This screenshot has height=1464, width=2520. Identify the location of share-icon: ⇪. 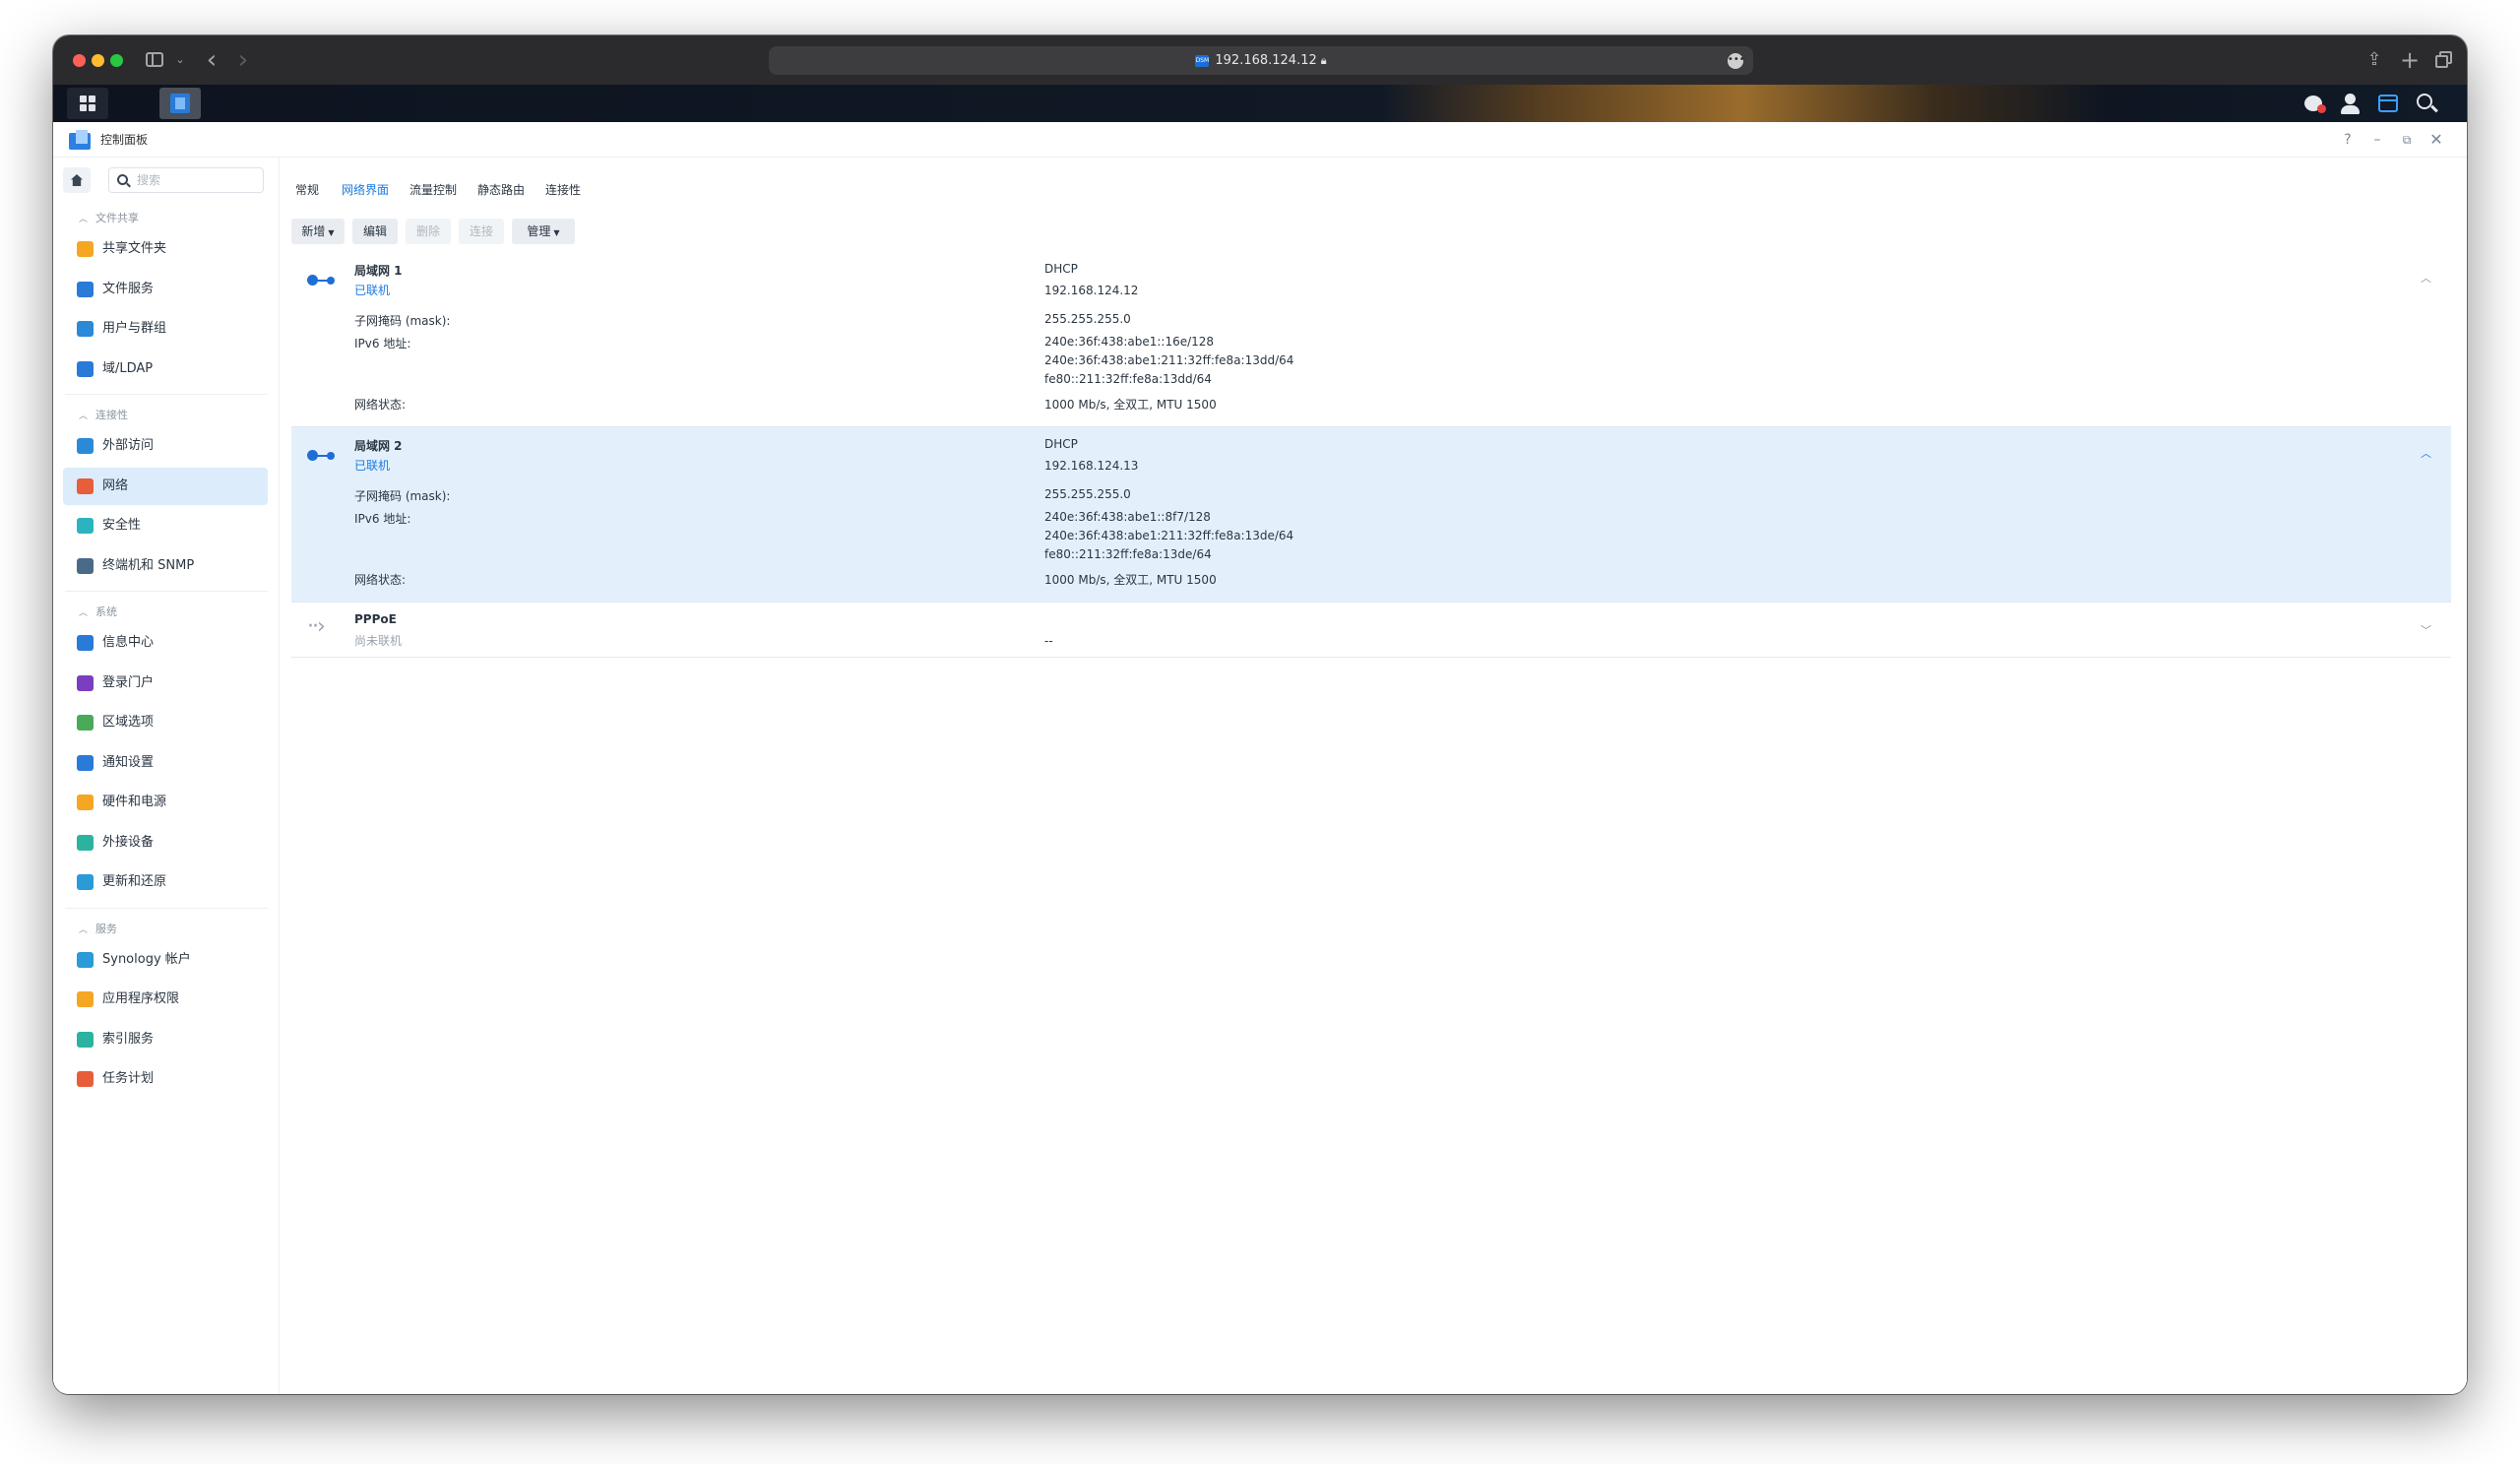
(2374, 60).